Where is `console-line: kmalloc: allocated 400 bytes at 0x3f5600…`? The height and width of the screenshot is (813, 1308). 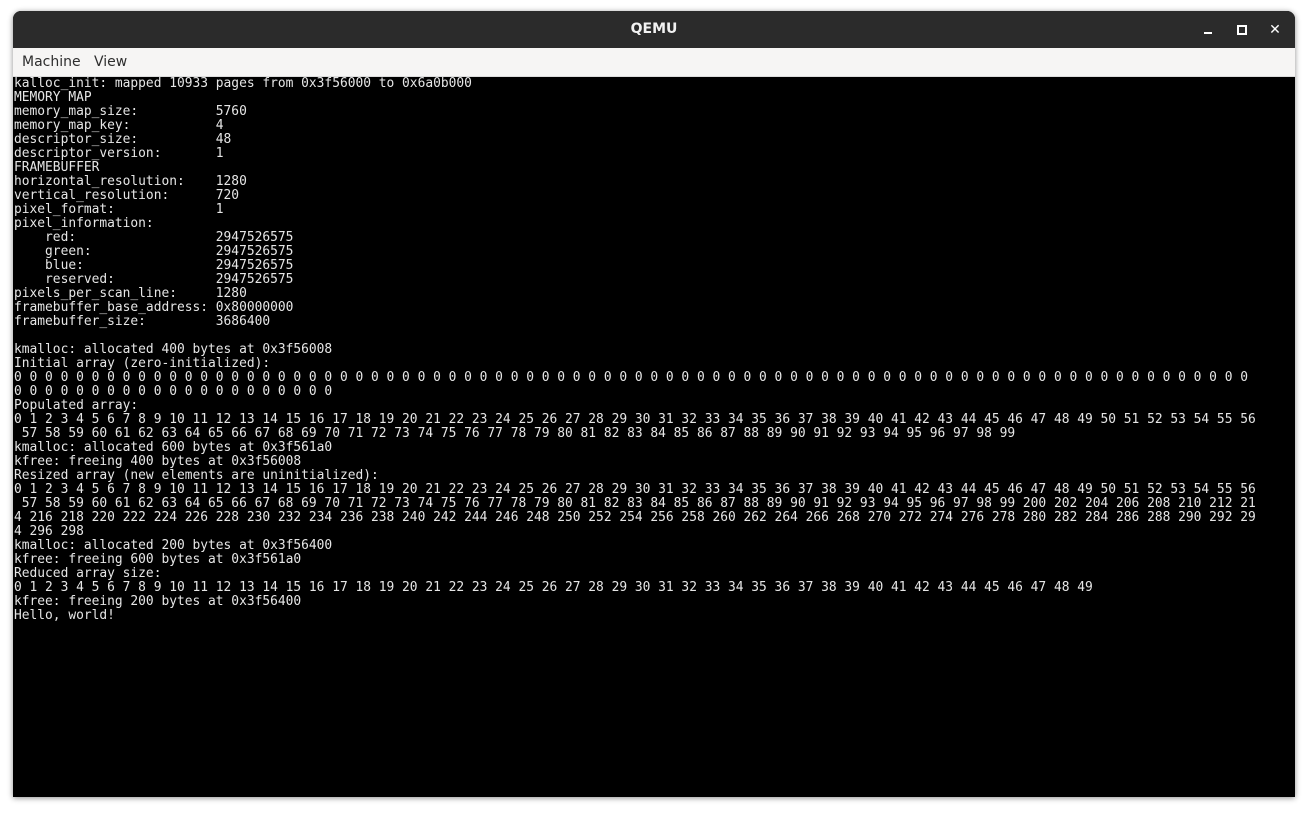
console-line: kmalloc: allocated 400 bytes at 0x3f5600… is located at coordinates (173, 349).